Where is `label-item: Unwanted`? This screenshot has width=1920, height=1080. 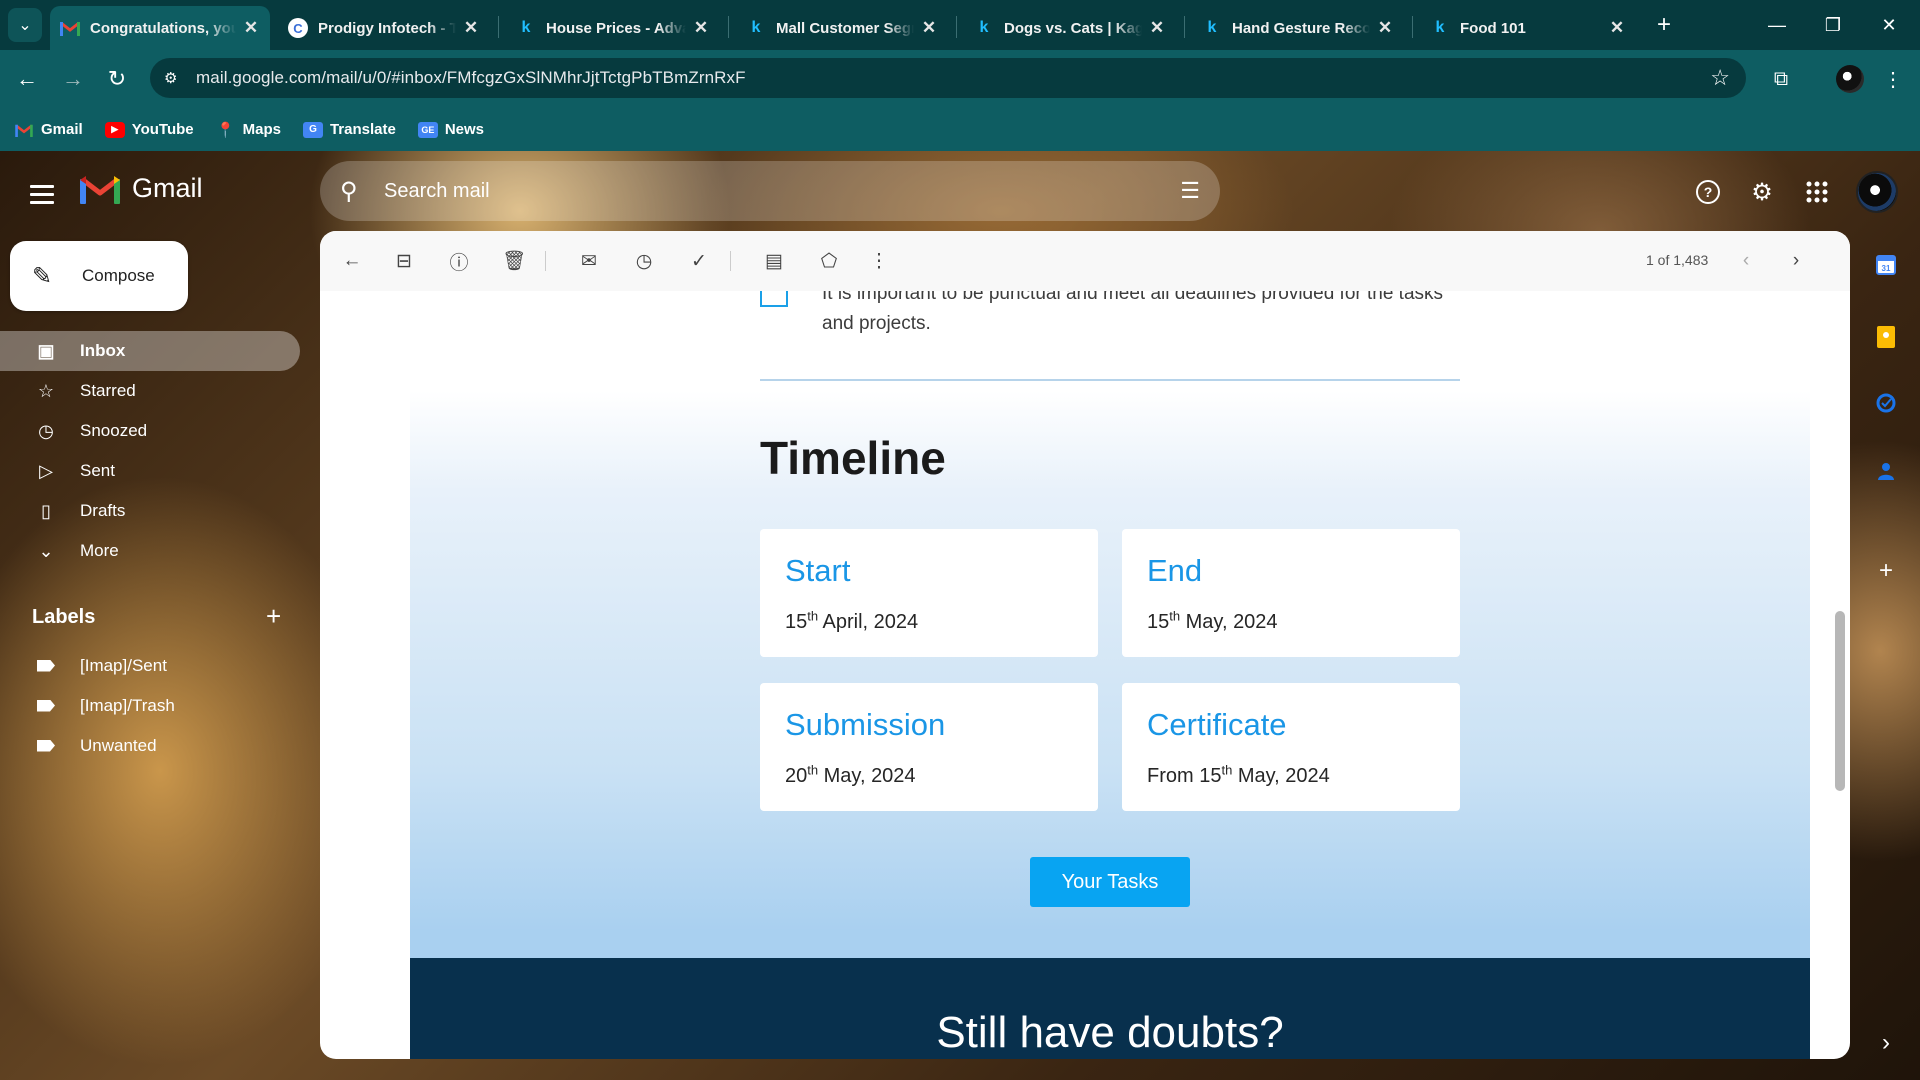 label-item: Unwanted is located at coordinates (150, 746).